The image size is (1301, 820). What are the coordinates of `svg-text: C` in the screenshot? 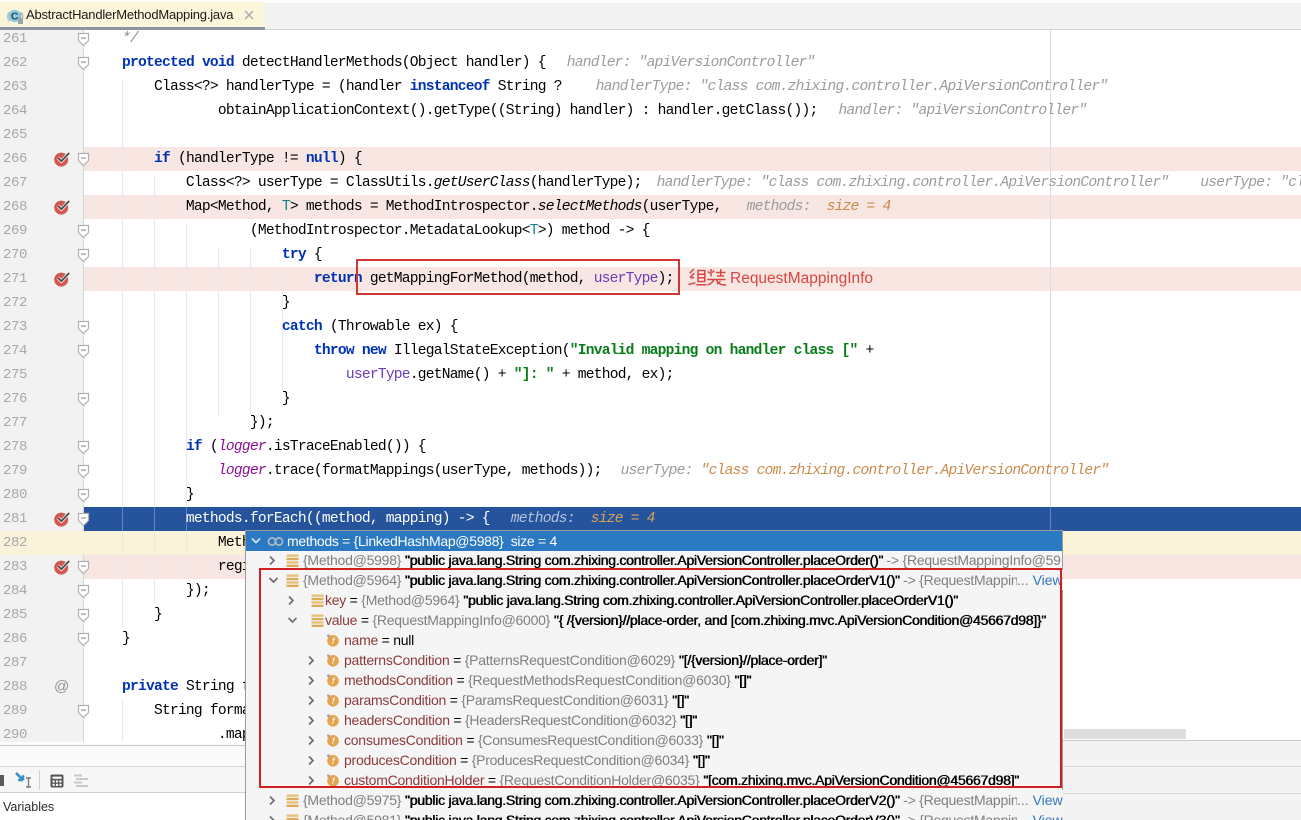 It's located at (15, 17).